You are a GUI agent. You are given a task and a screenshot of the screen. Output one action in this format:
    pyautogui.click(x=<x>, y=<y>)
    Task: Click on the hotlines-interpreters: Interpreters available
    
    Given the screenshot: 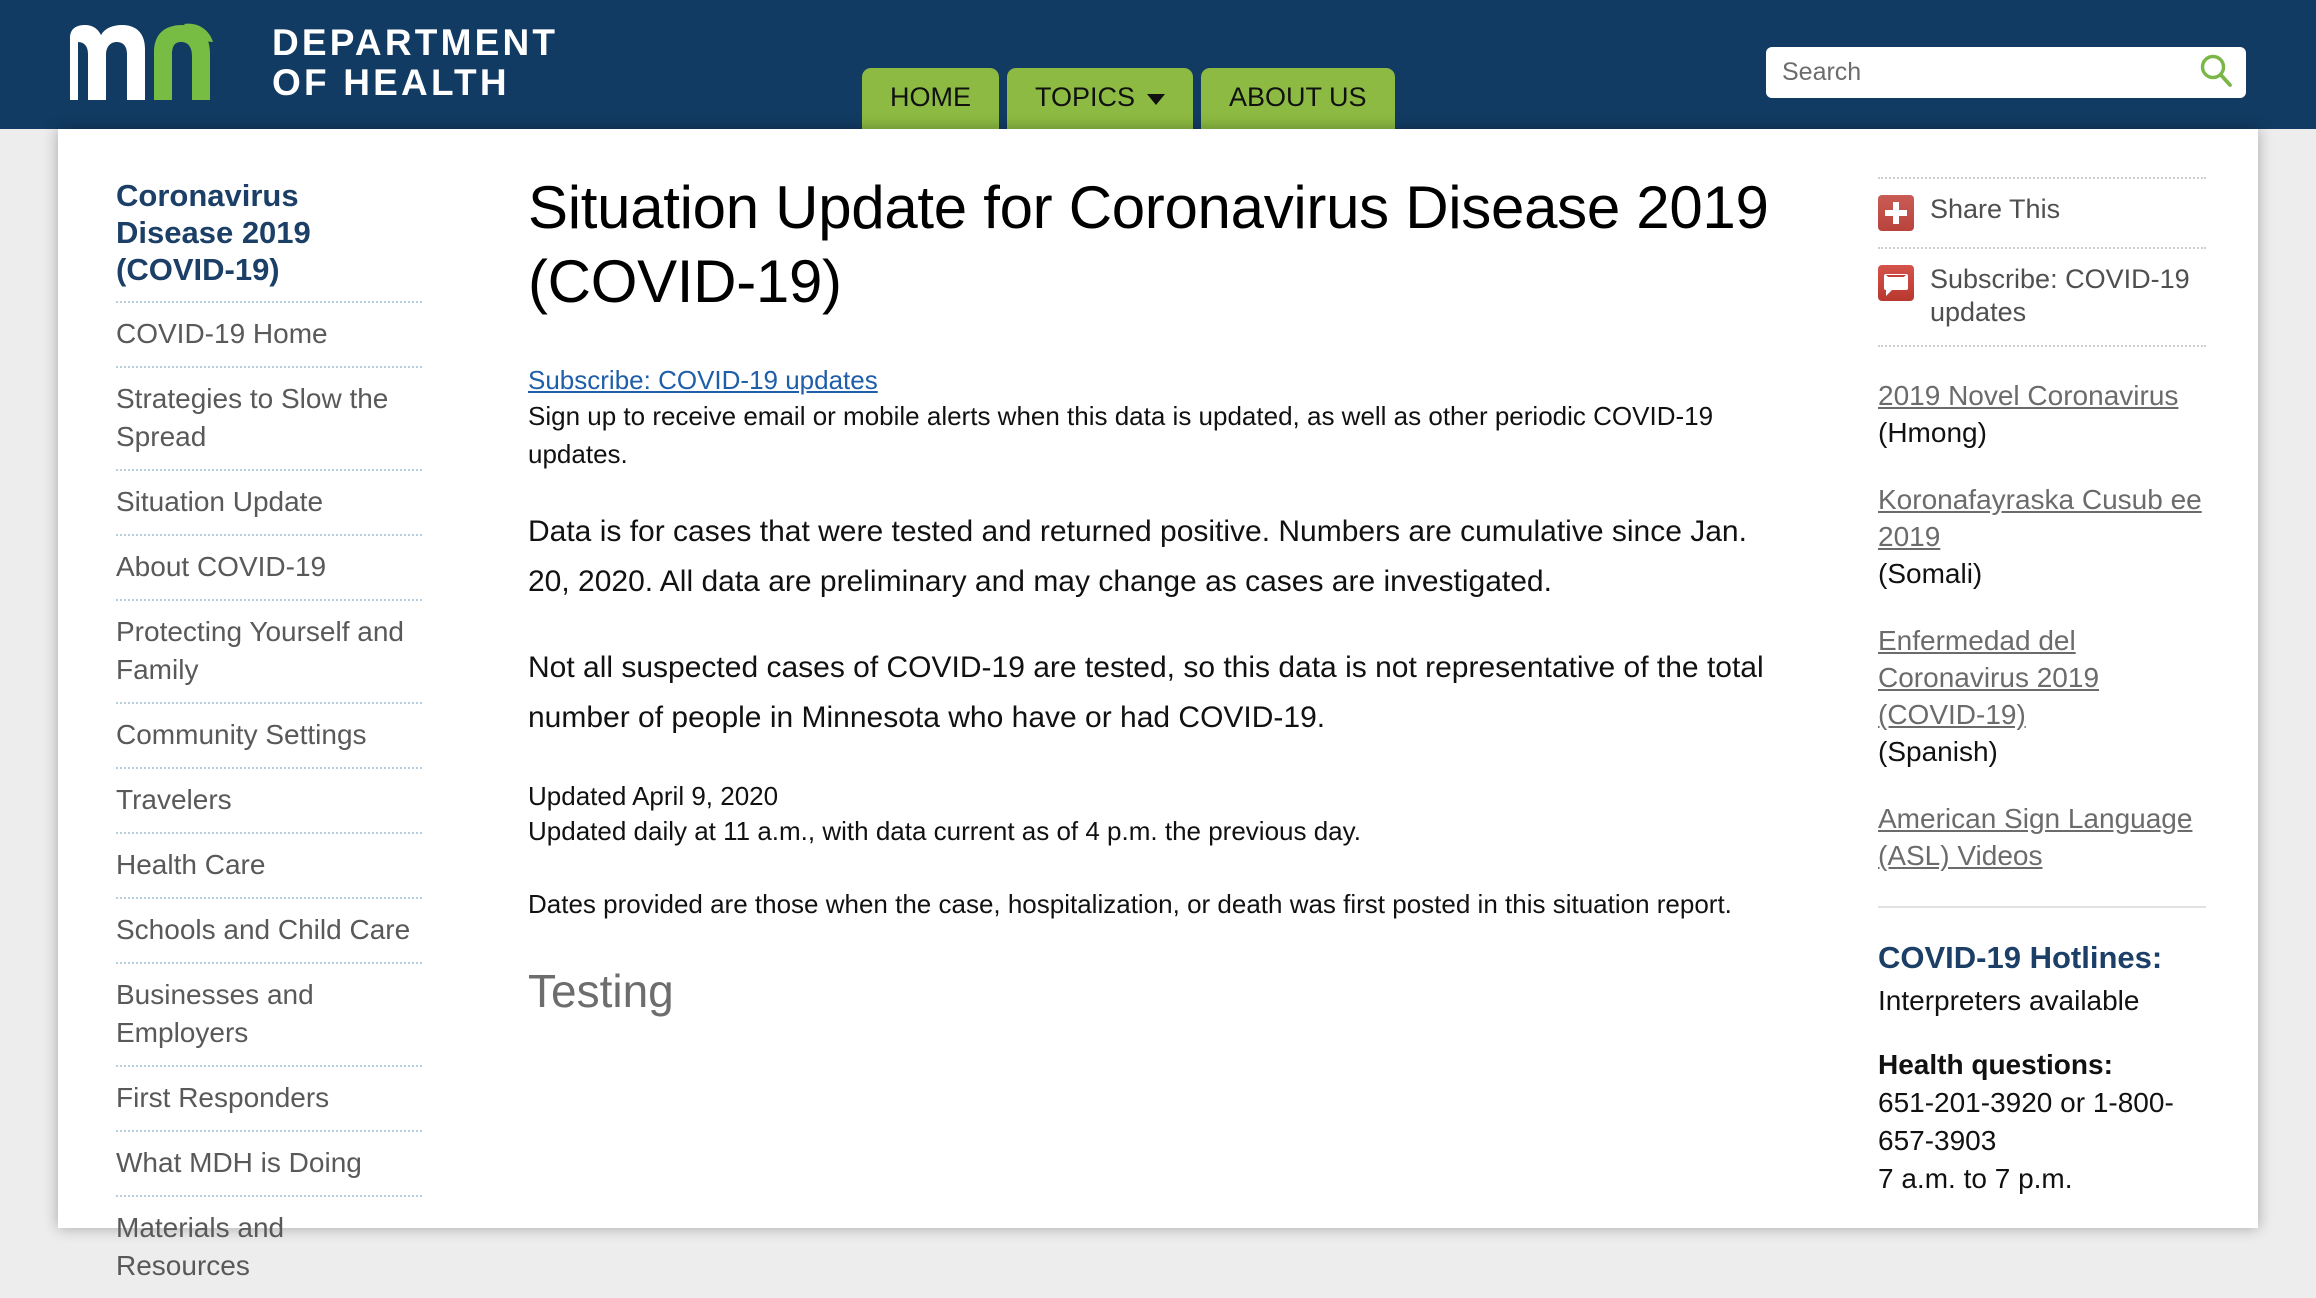 What is the action you would take?
    pyautogui.click(x=2009, y=1000)
    